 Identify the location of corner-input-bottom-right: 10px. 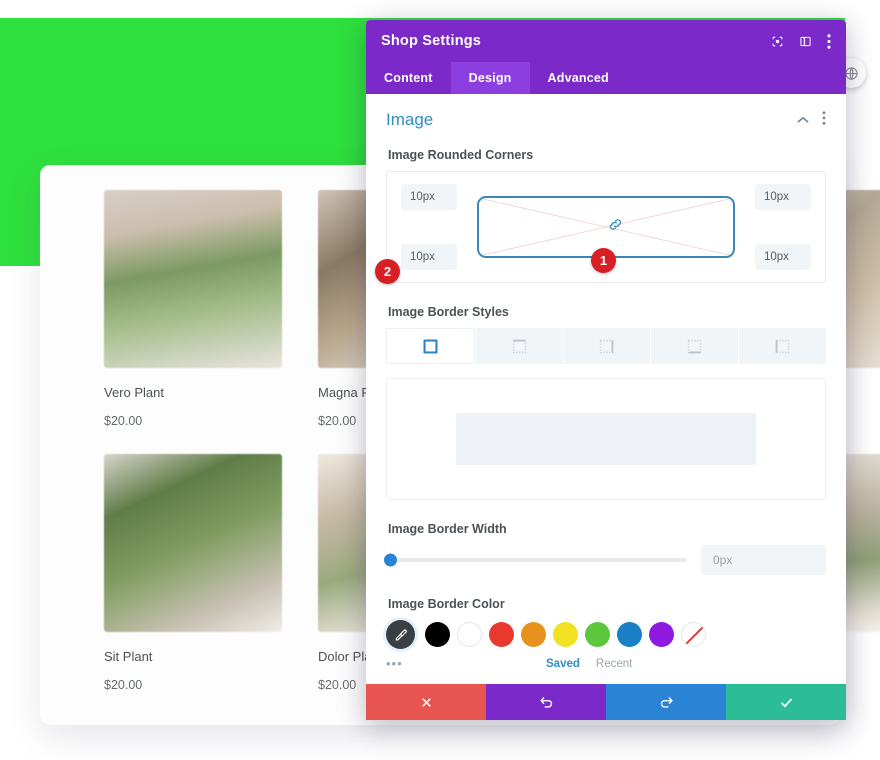
(783, 257).